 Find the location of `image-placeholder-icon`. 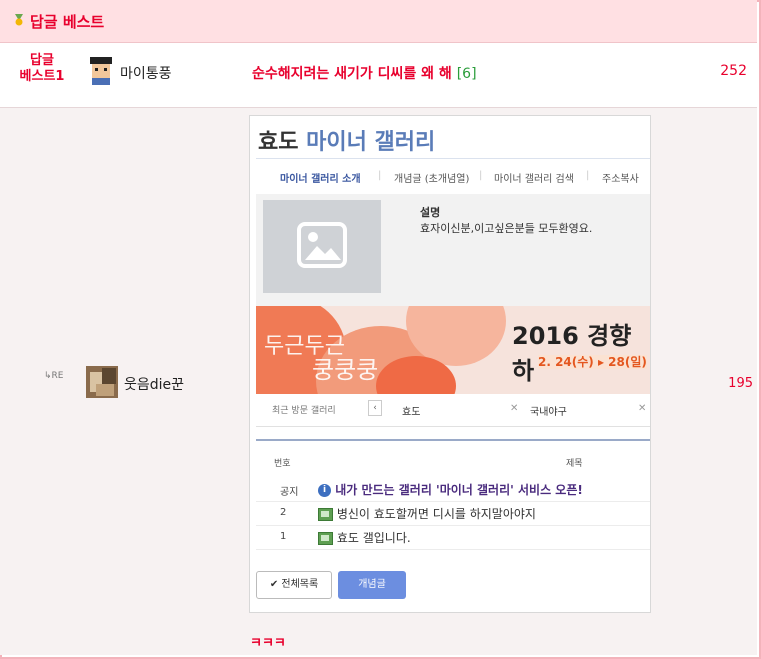

image-placeholder-icon is located at coordinates (322, 245).